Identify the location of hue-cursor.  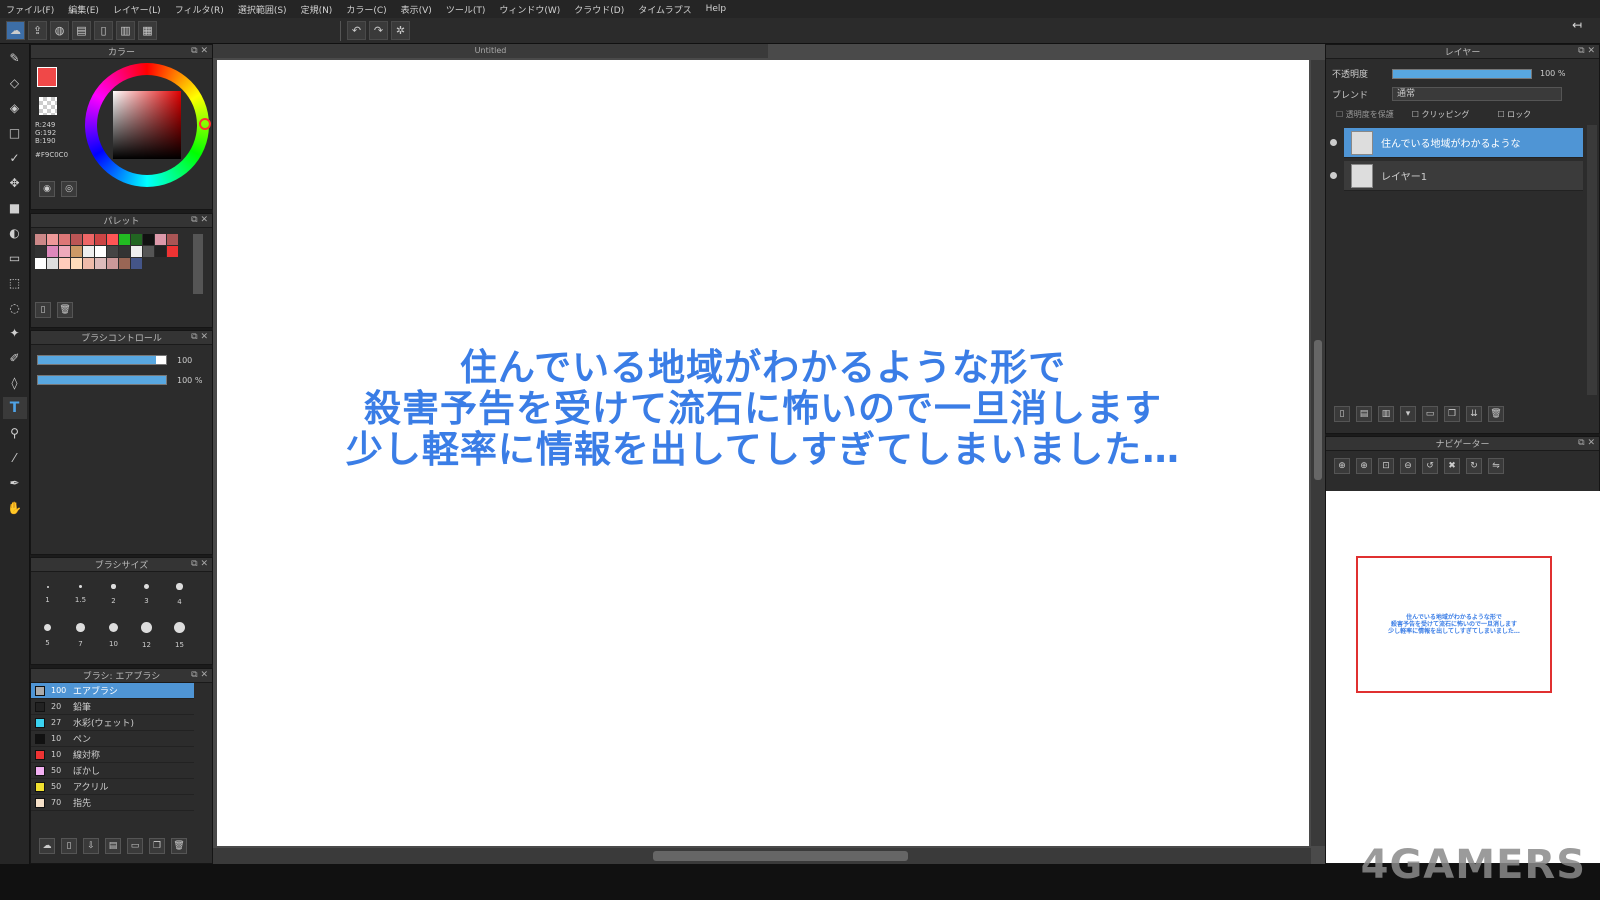
(205, 124).